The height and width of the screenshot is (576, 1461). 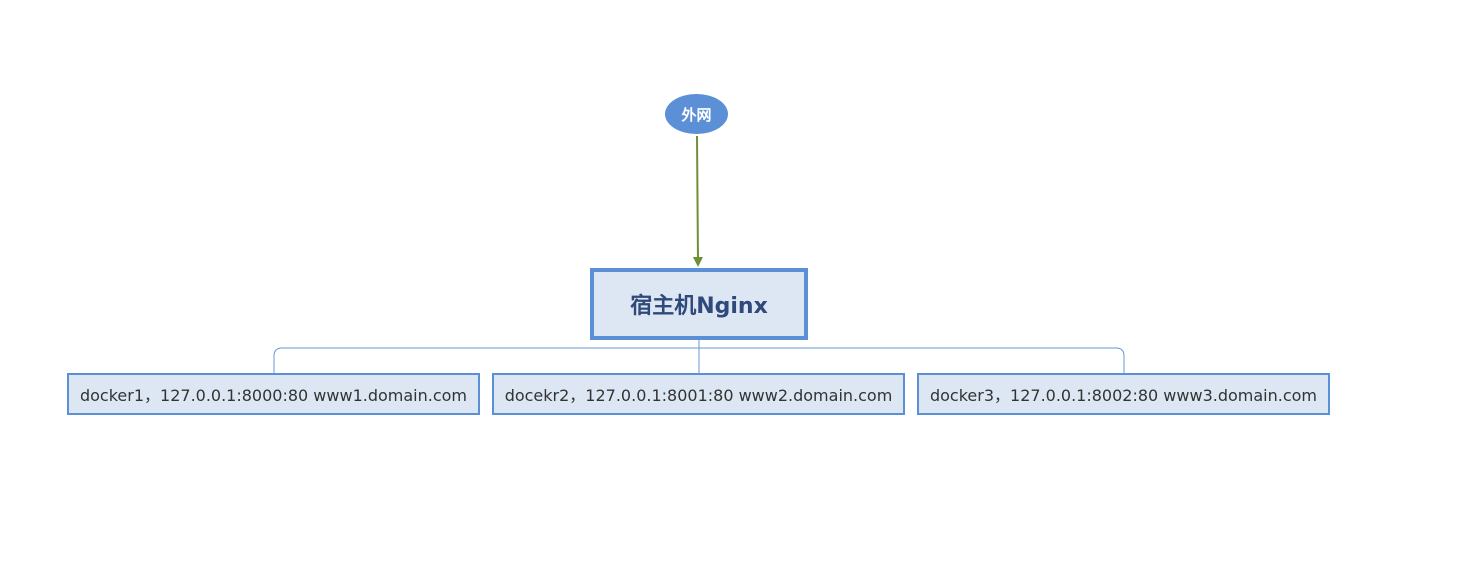 I want to click on host-nginx-node: 宿主机Nginx, so click(x=699, y=304).